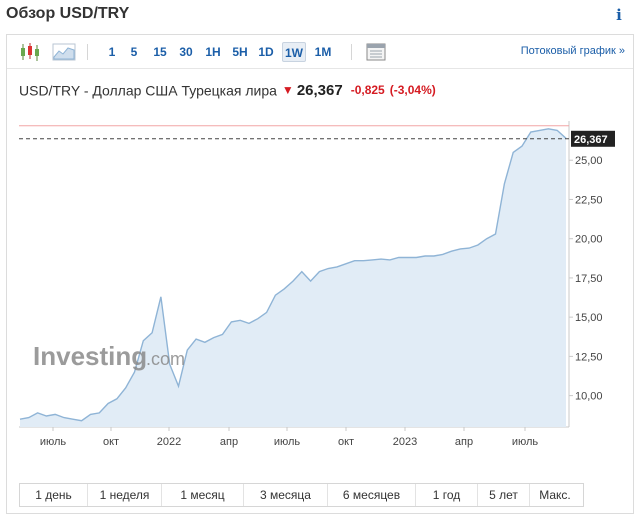 The height and width of the screenshot is (520, 640). I want to click on y-tick-label: 20,00, so click(589, 240).